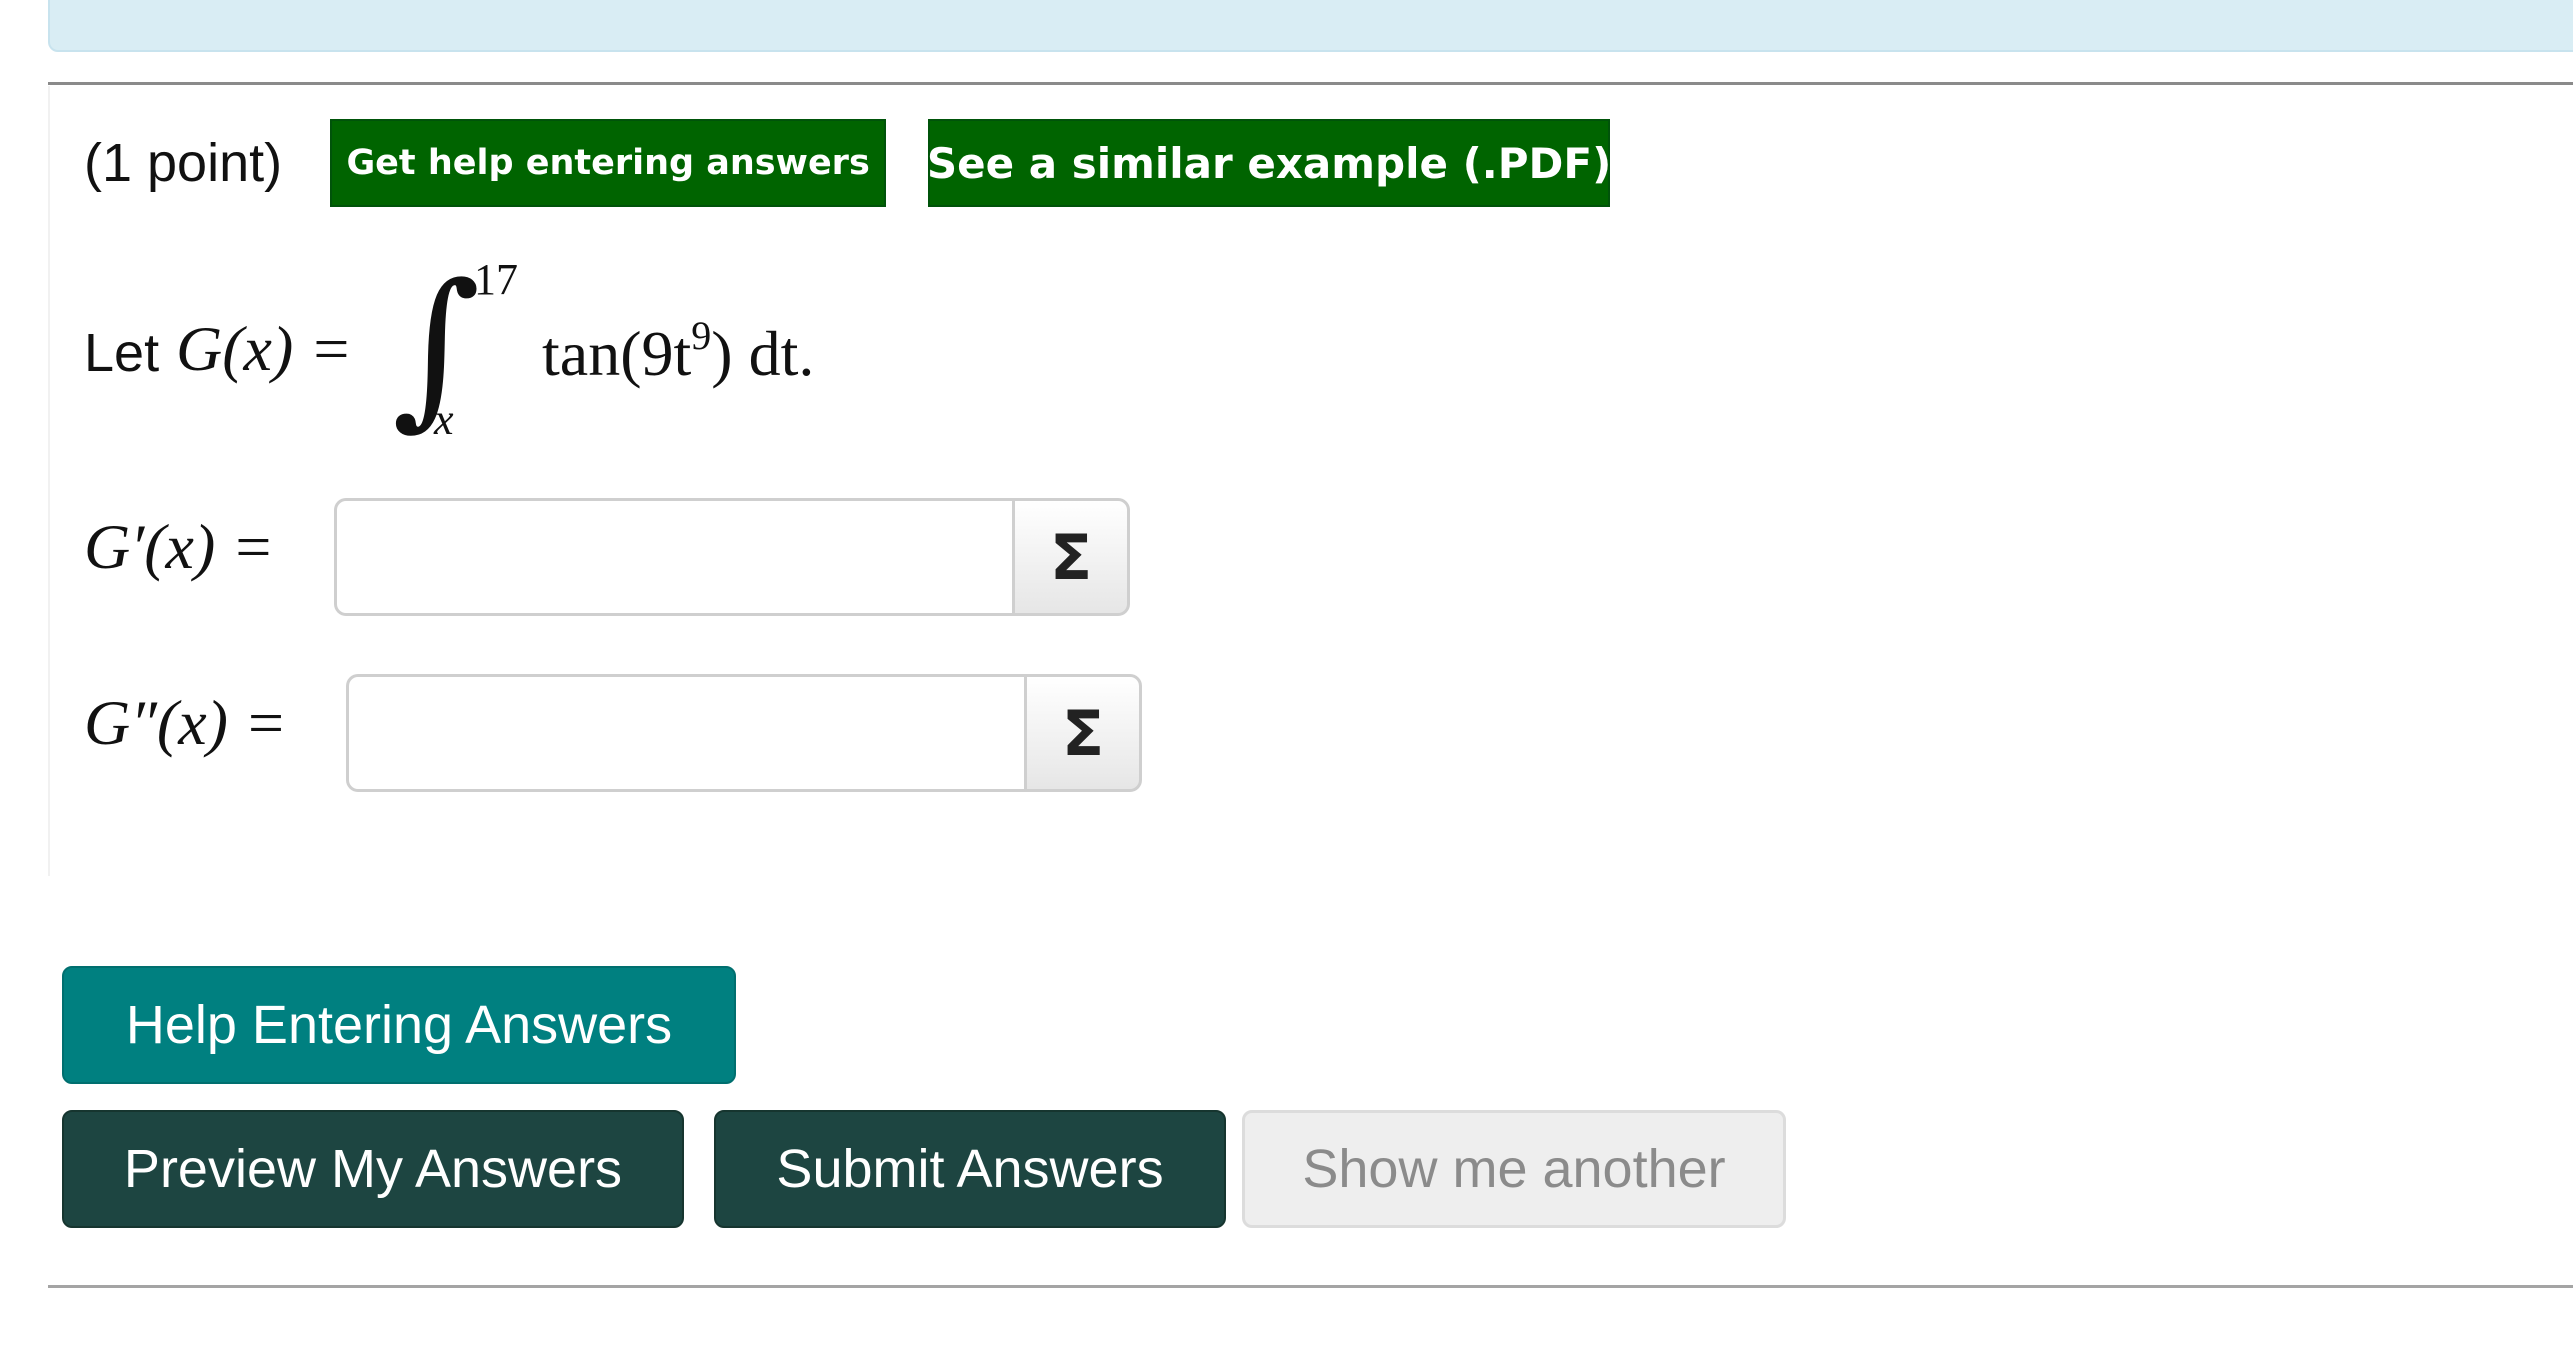 The width and height of the screenshot is (2573, 1362). I want to click on show-another-button: Show me another, so click(1514, 1169).